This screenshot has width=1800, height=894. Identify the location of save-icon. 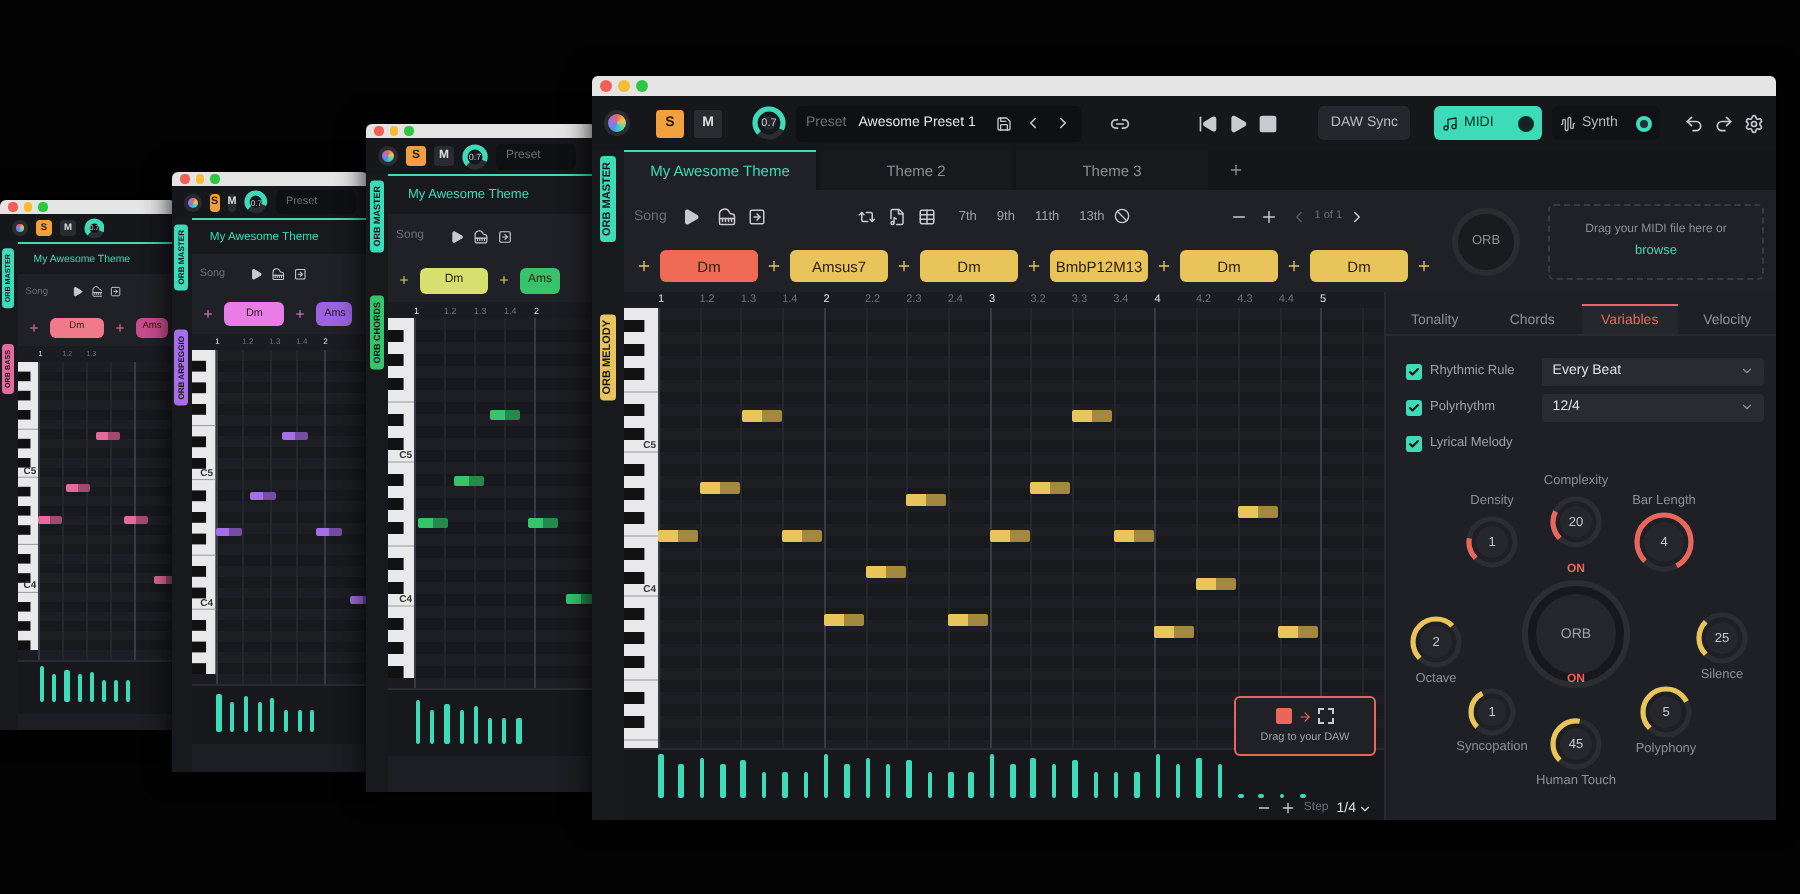
(1004, 123).